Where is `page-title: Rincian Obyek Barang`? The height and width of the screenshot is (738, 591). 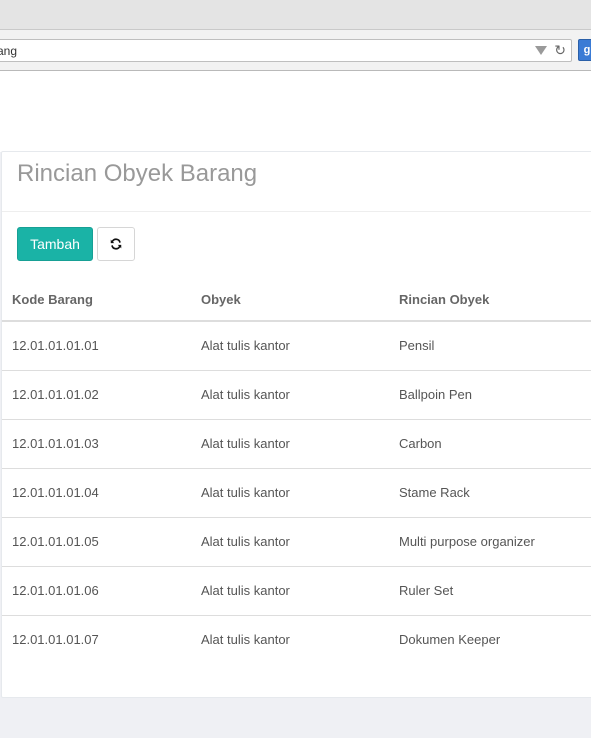 page-title: Rincian Obyek Barang is located at coordinates (137, 173).